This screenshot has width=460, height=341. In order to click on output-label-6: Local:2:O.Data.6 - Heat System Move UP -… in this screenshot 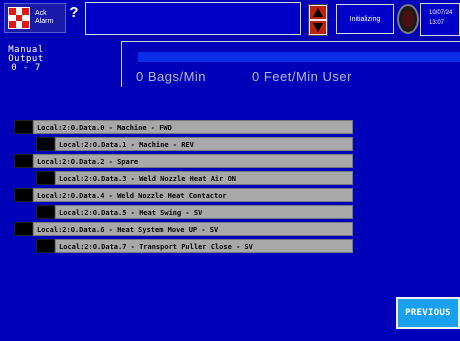, I will do `click(193, 229)`.